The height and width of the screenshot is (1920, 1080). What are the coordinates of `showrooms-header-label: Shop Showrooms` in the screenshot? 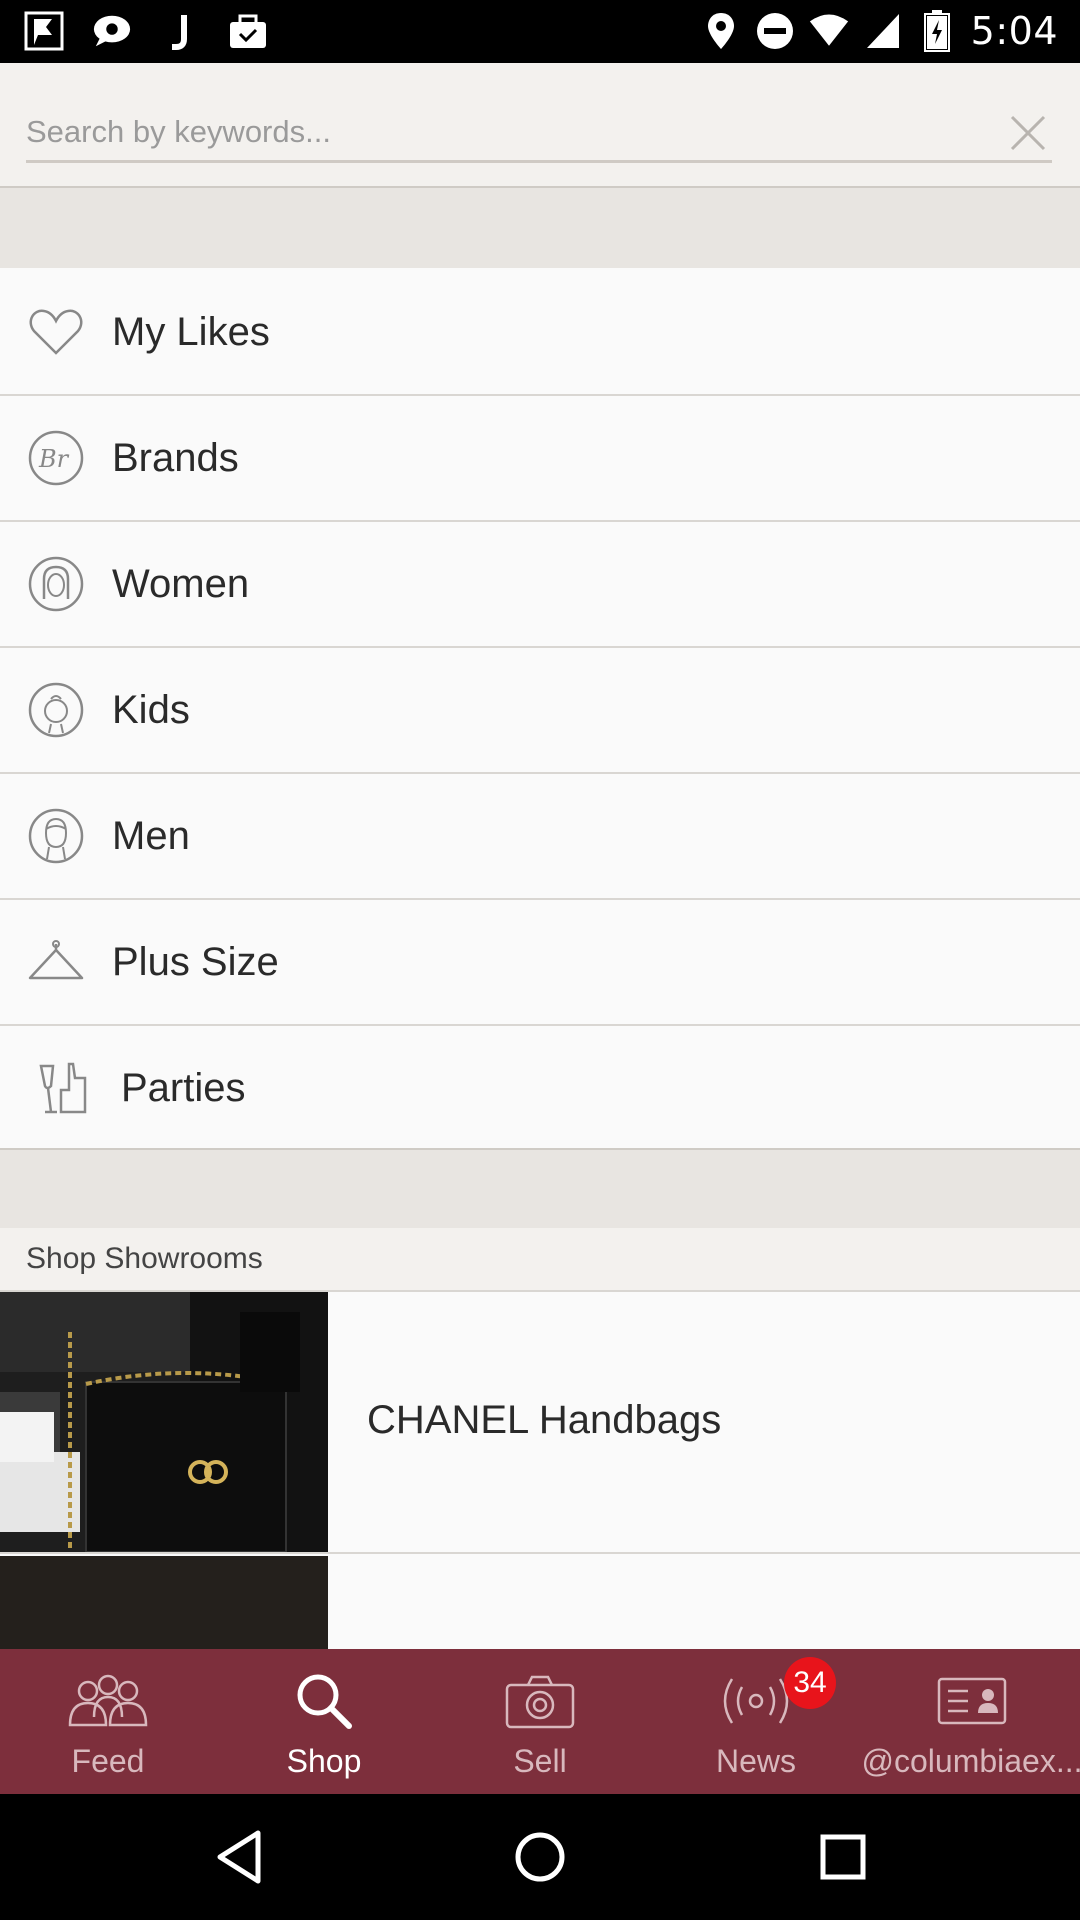 It's located at (144, 1258).